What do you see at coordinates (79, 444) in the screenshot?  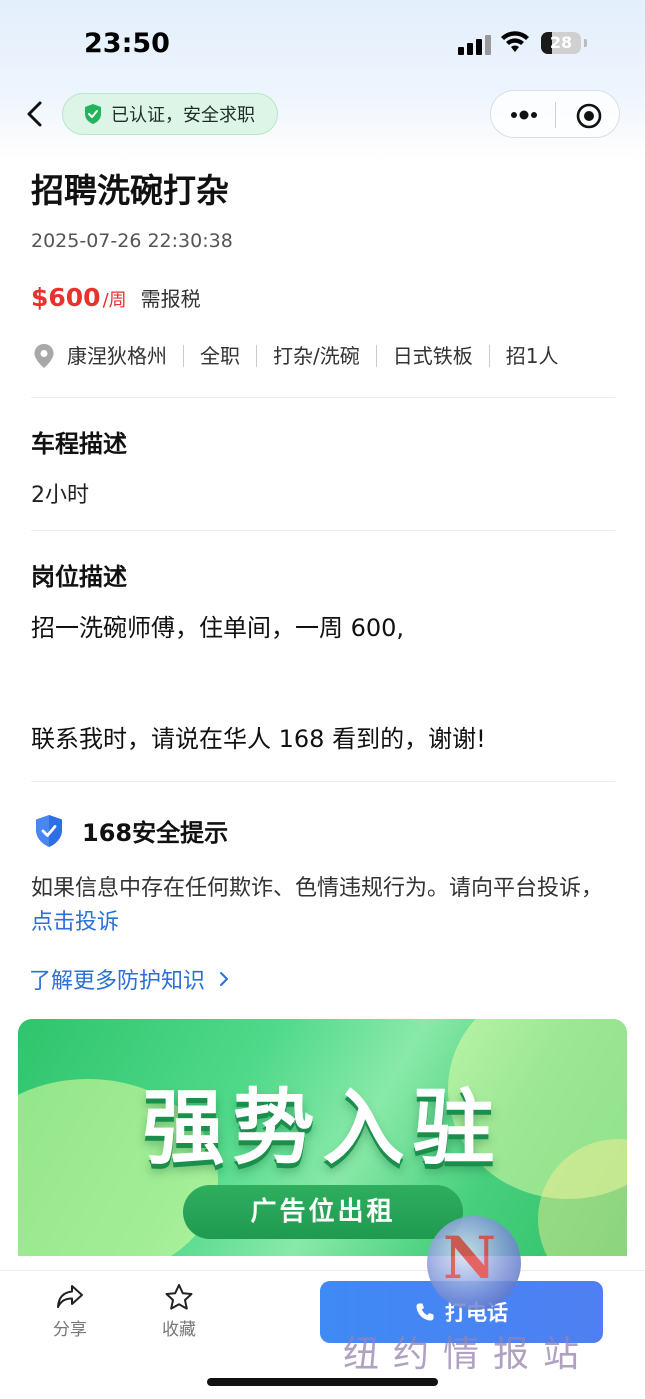 I see `commute-heading: 车程描述` at bounding box center [79, 444].